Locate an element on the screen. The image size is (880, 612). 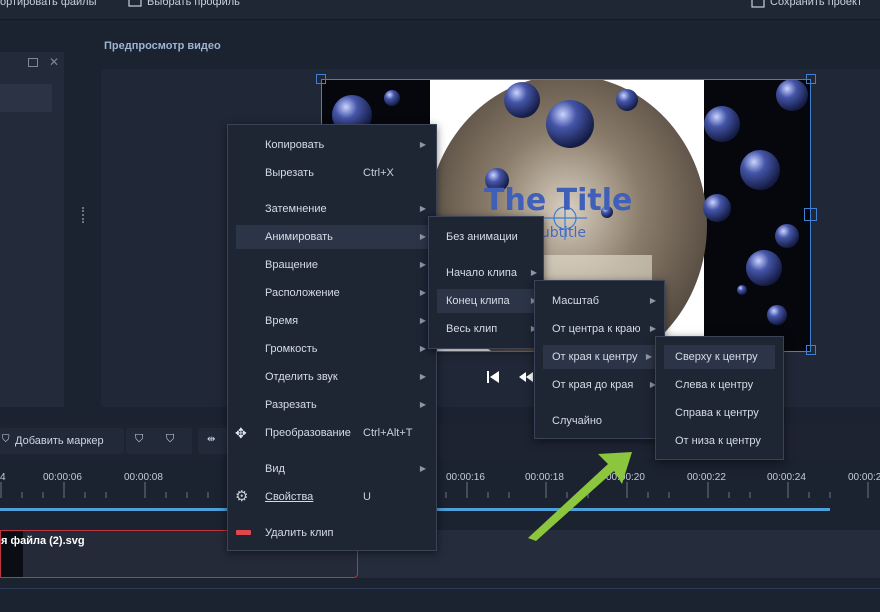
media-panel is located at coordinates (32, 229).